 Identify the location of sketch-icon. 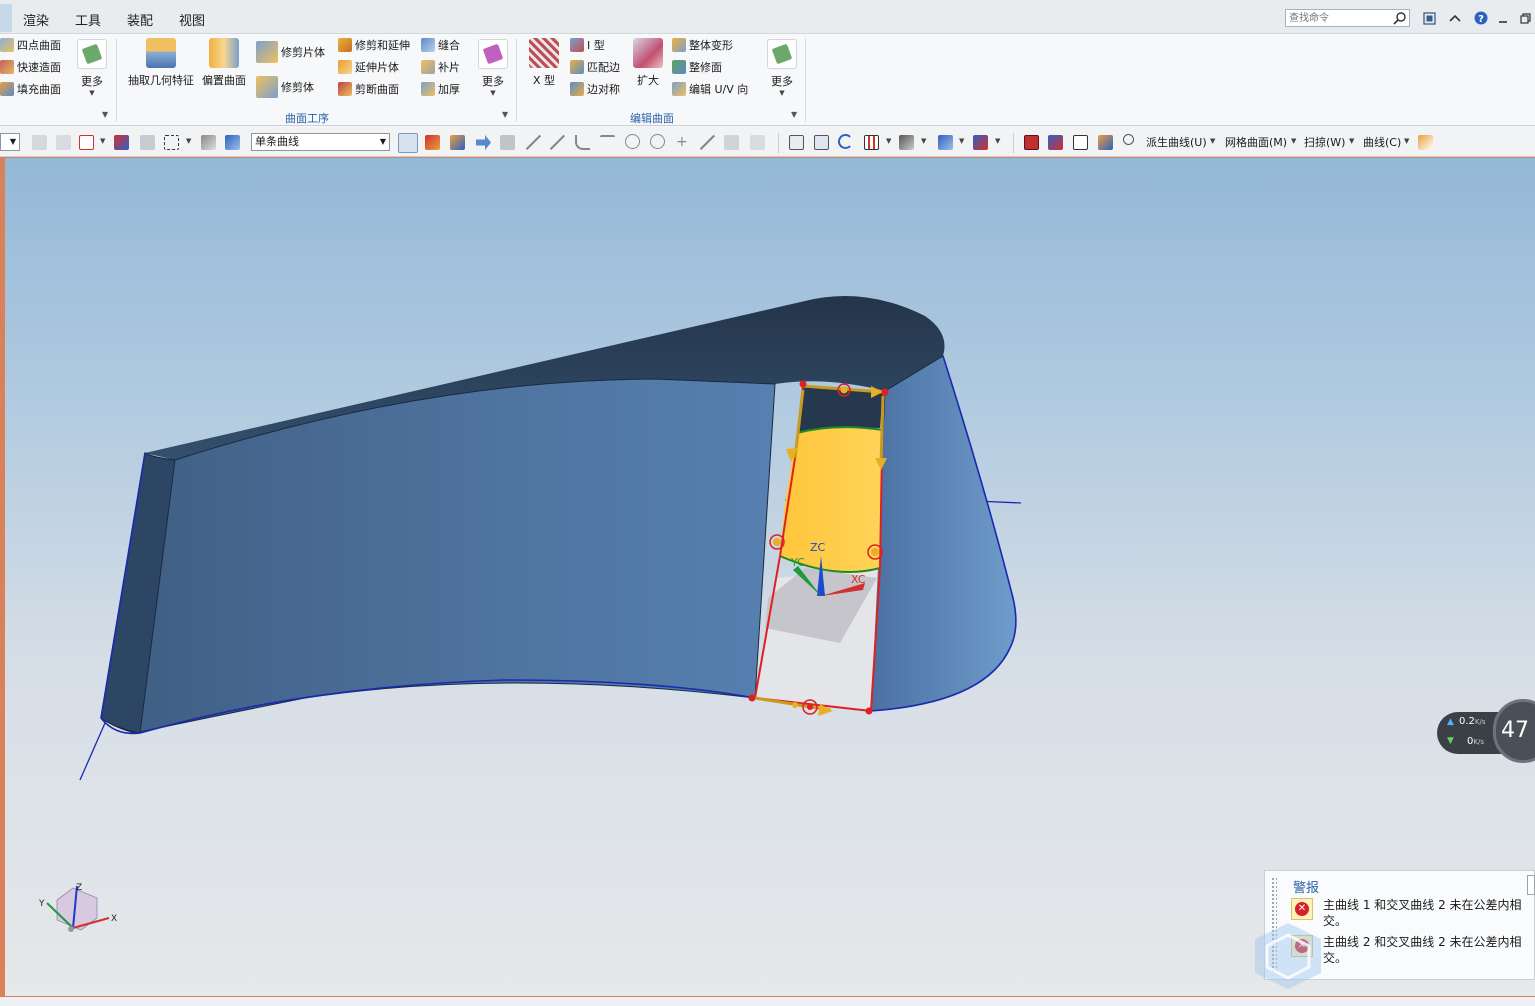
(1425, 142).